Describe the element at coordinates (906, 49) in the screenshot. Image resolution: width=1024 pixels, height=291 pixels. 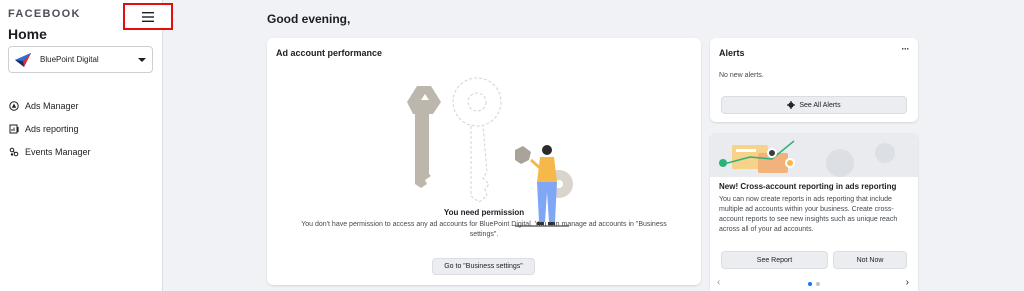
I see `more-options-icon: ···` at that location.